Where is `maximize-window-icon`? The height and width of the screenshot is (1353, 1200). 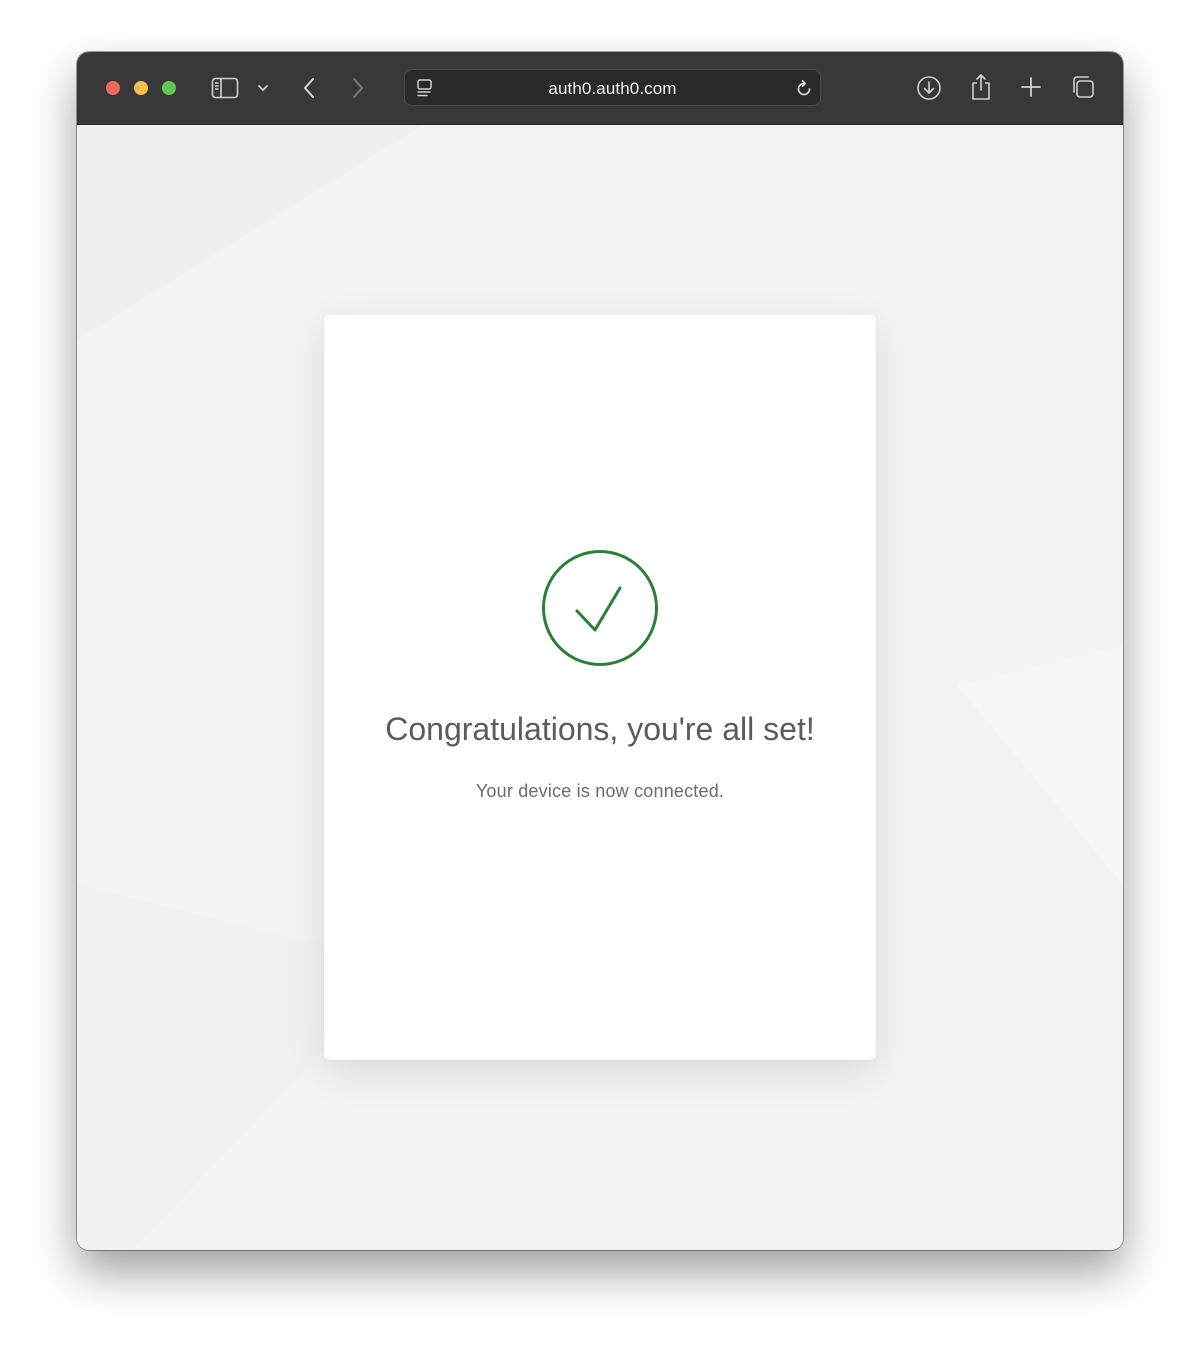
maximize-window-icon is located at coordinates (169, 88).